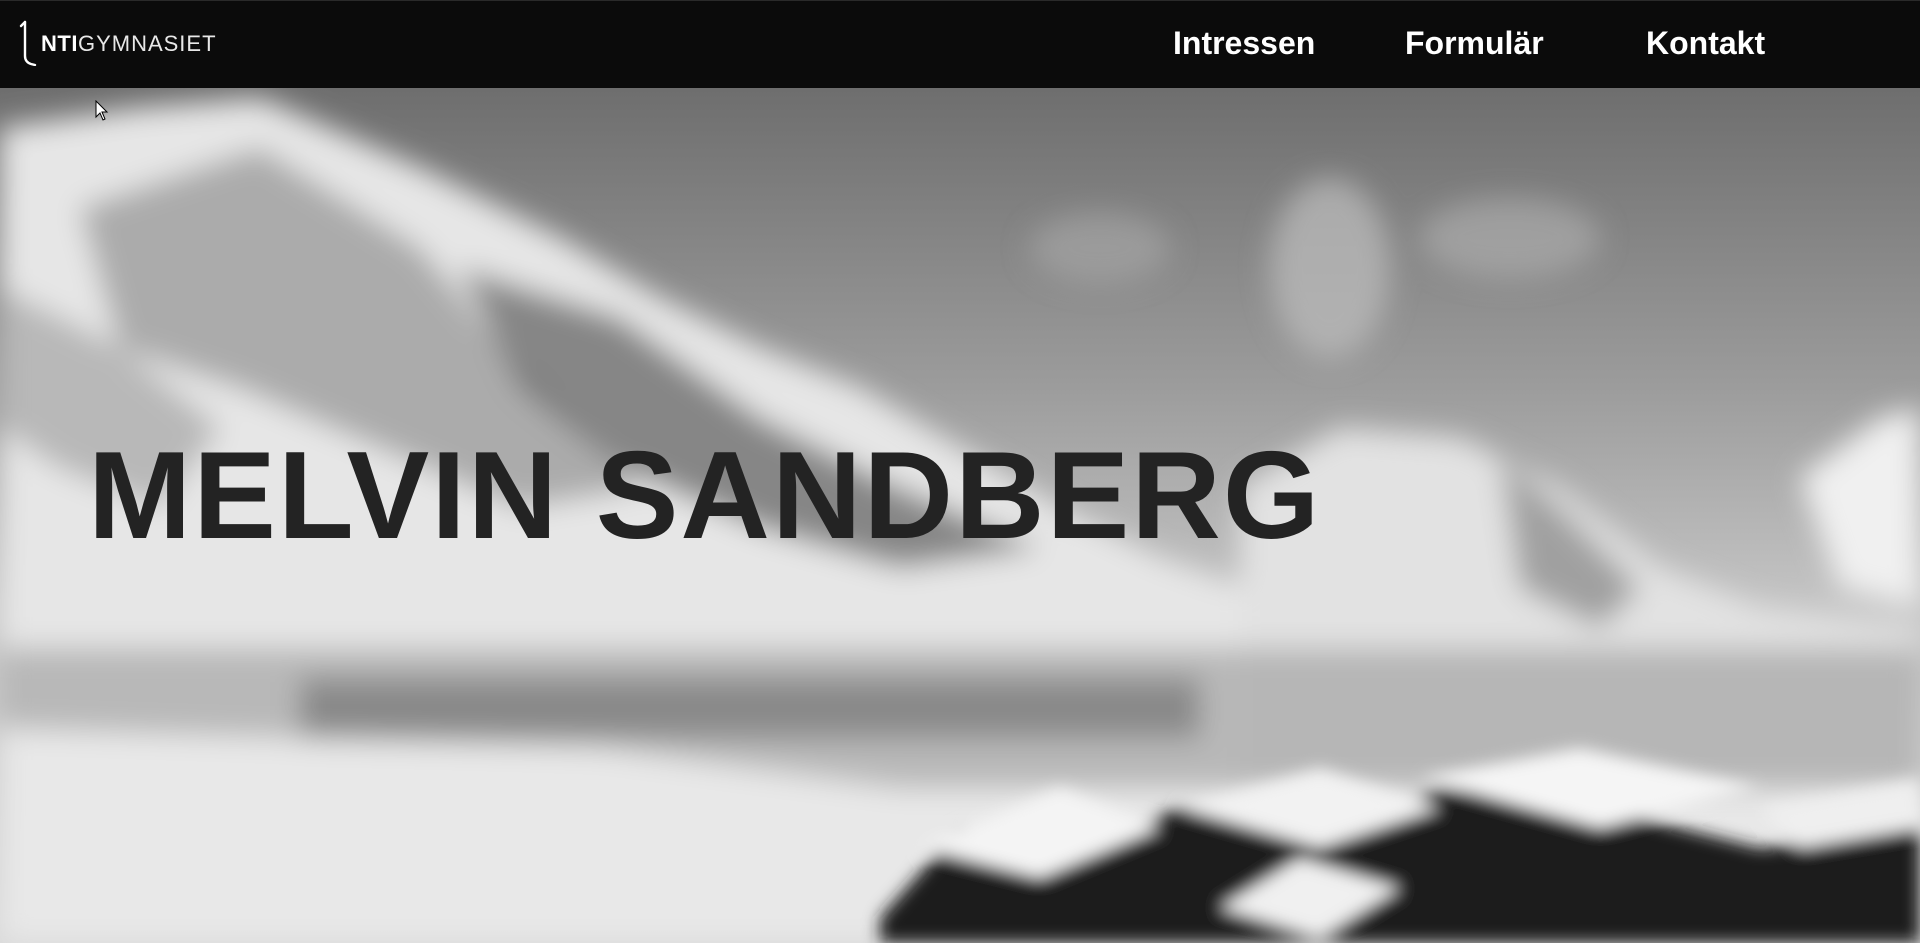 The width and height of the screenshot is (1920, 943). What do you see at coordinates (1244, 43) in the screenshot?
I see `nav-link-intressen: Intressen` at bounding box center [1244, 43].